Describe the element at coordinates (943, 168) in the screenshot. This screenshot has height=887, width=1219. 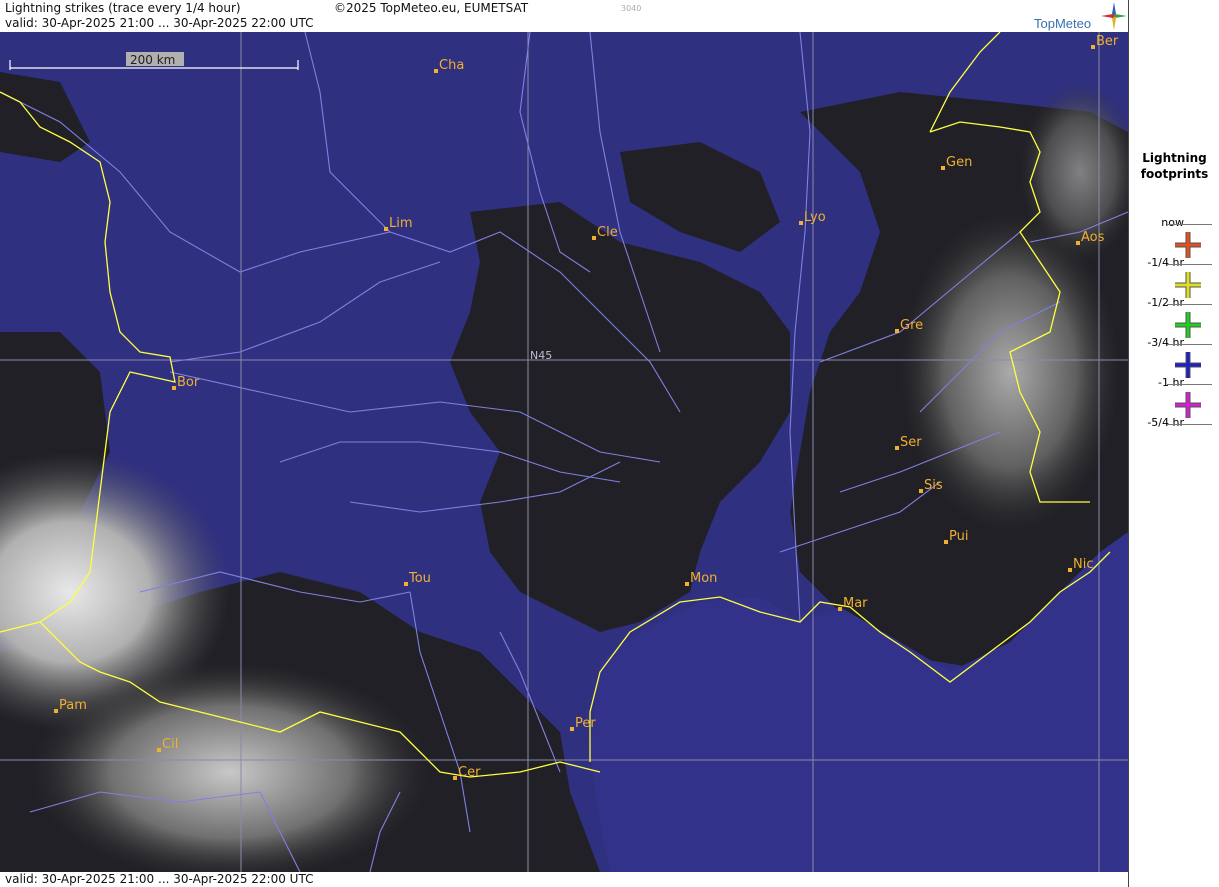
I see `city-marker-gen` at that location.